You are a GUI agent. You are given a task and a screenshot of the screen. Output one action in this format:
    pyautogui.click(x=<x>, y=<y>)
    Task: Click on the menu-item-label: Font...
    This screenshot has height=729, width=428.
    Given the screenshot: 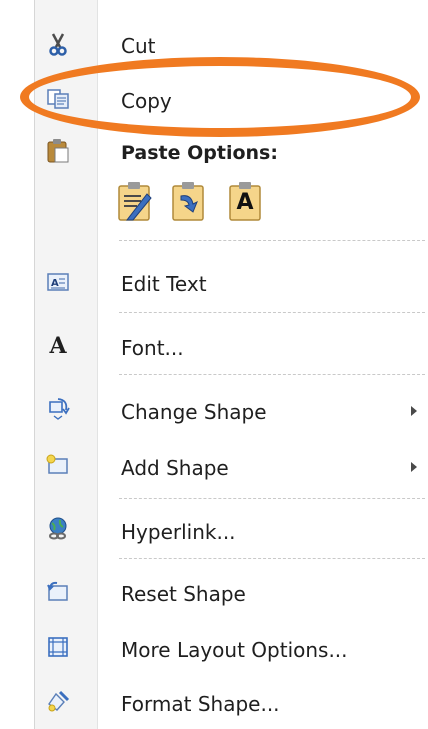 What is the action you would take?
    pyautogui.click(x=152, y=348)
    